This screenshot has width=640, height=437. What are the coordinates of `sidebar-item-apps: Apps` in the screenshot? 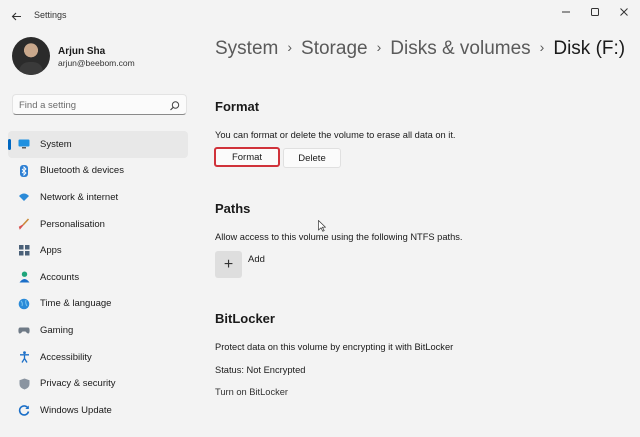 It's located at (98, 250).